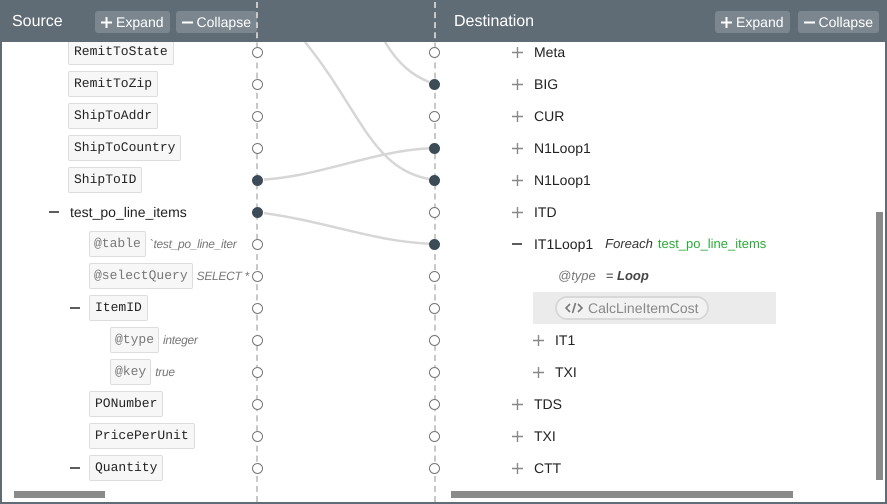 This screenshot has width=887, height=504. Describe the element at coordinates (165, 372) in the screenshot. I see `attribute-value: true` at that location.